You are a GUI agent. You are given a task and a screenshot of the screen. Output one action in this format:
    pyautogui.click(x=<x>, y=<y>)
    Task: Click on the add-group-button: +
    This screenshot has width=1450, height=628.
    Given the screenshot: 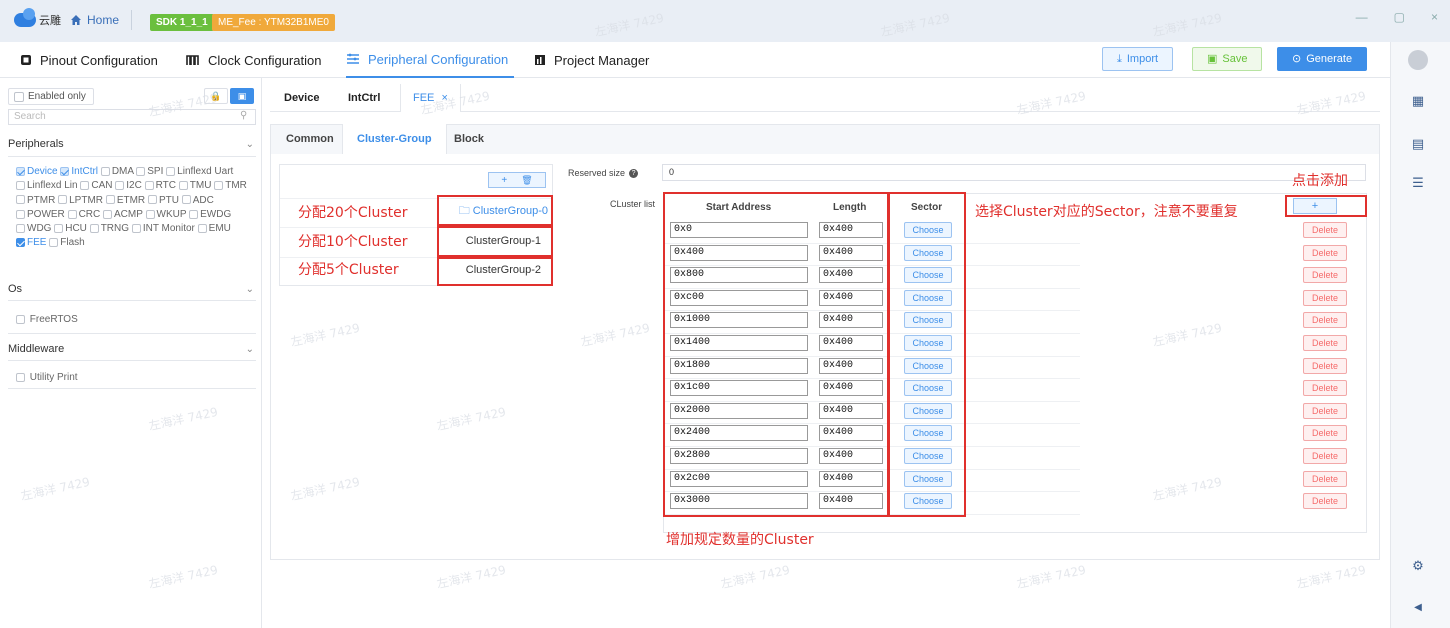 What is the action you would take?
    pyautogui.click(x=504, y=180)
    